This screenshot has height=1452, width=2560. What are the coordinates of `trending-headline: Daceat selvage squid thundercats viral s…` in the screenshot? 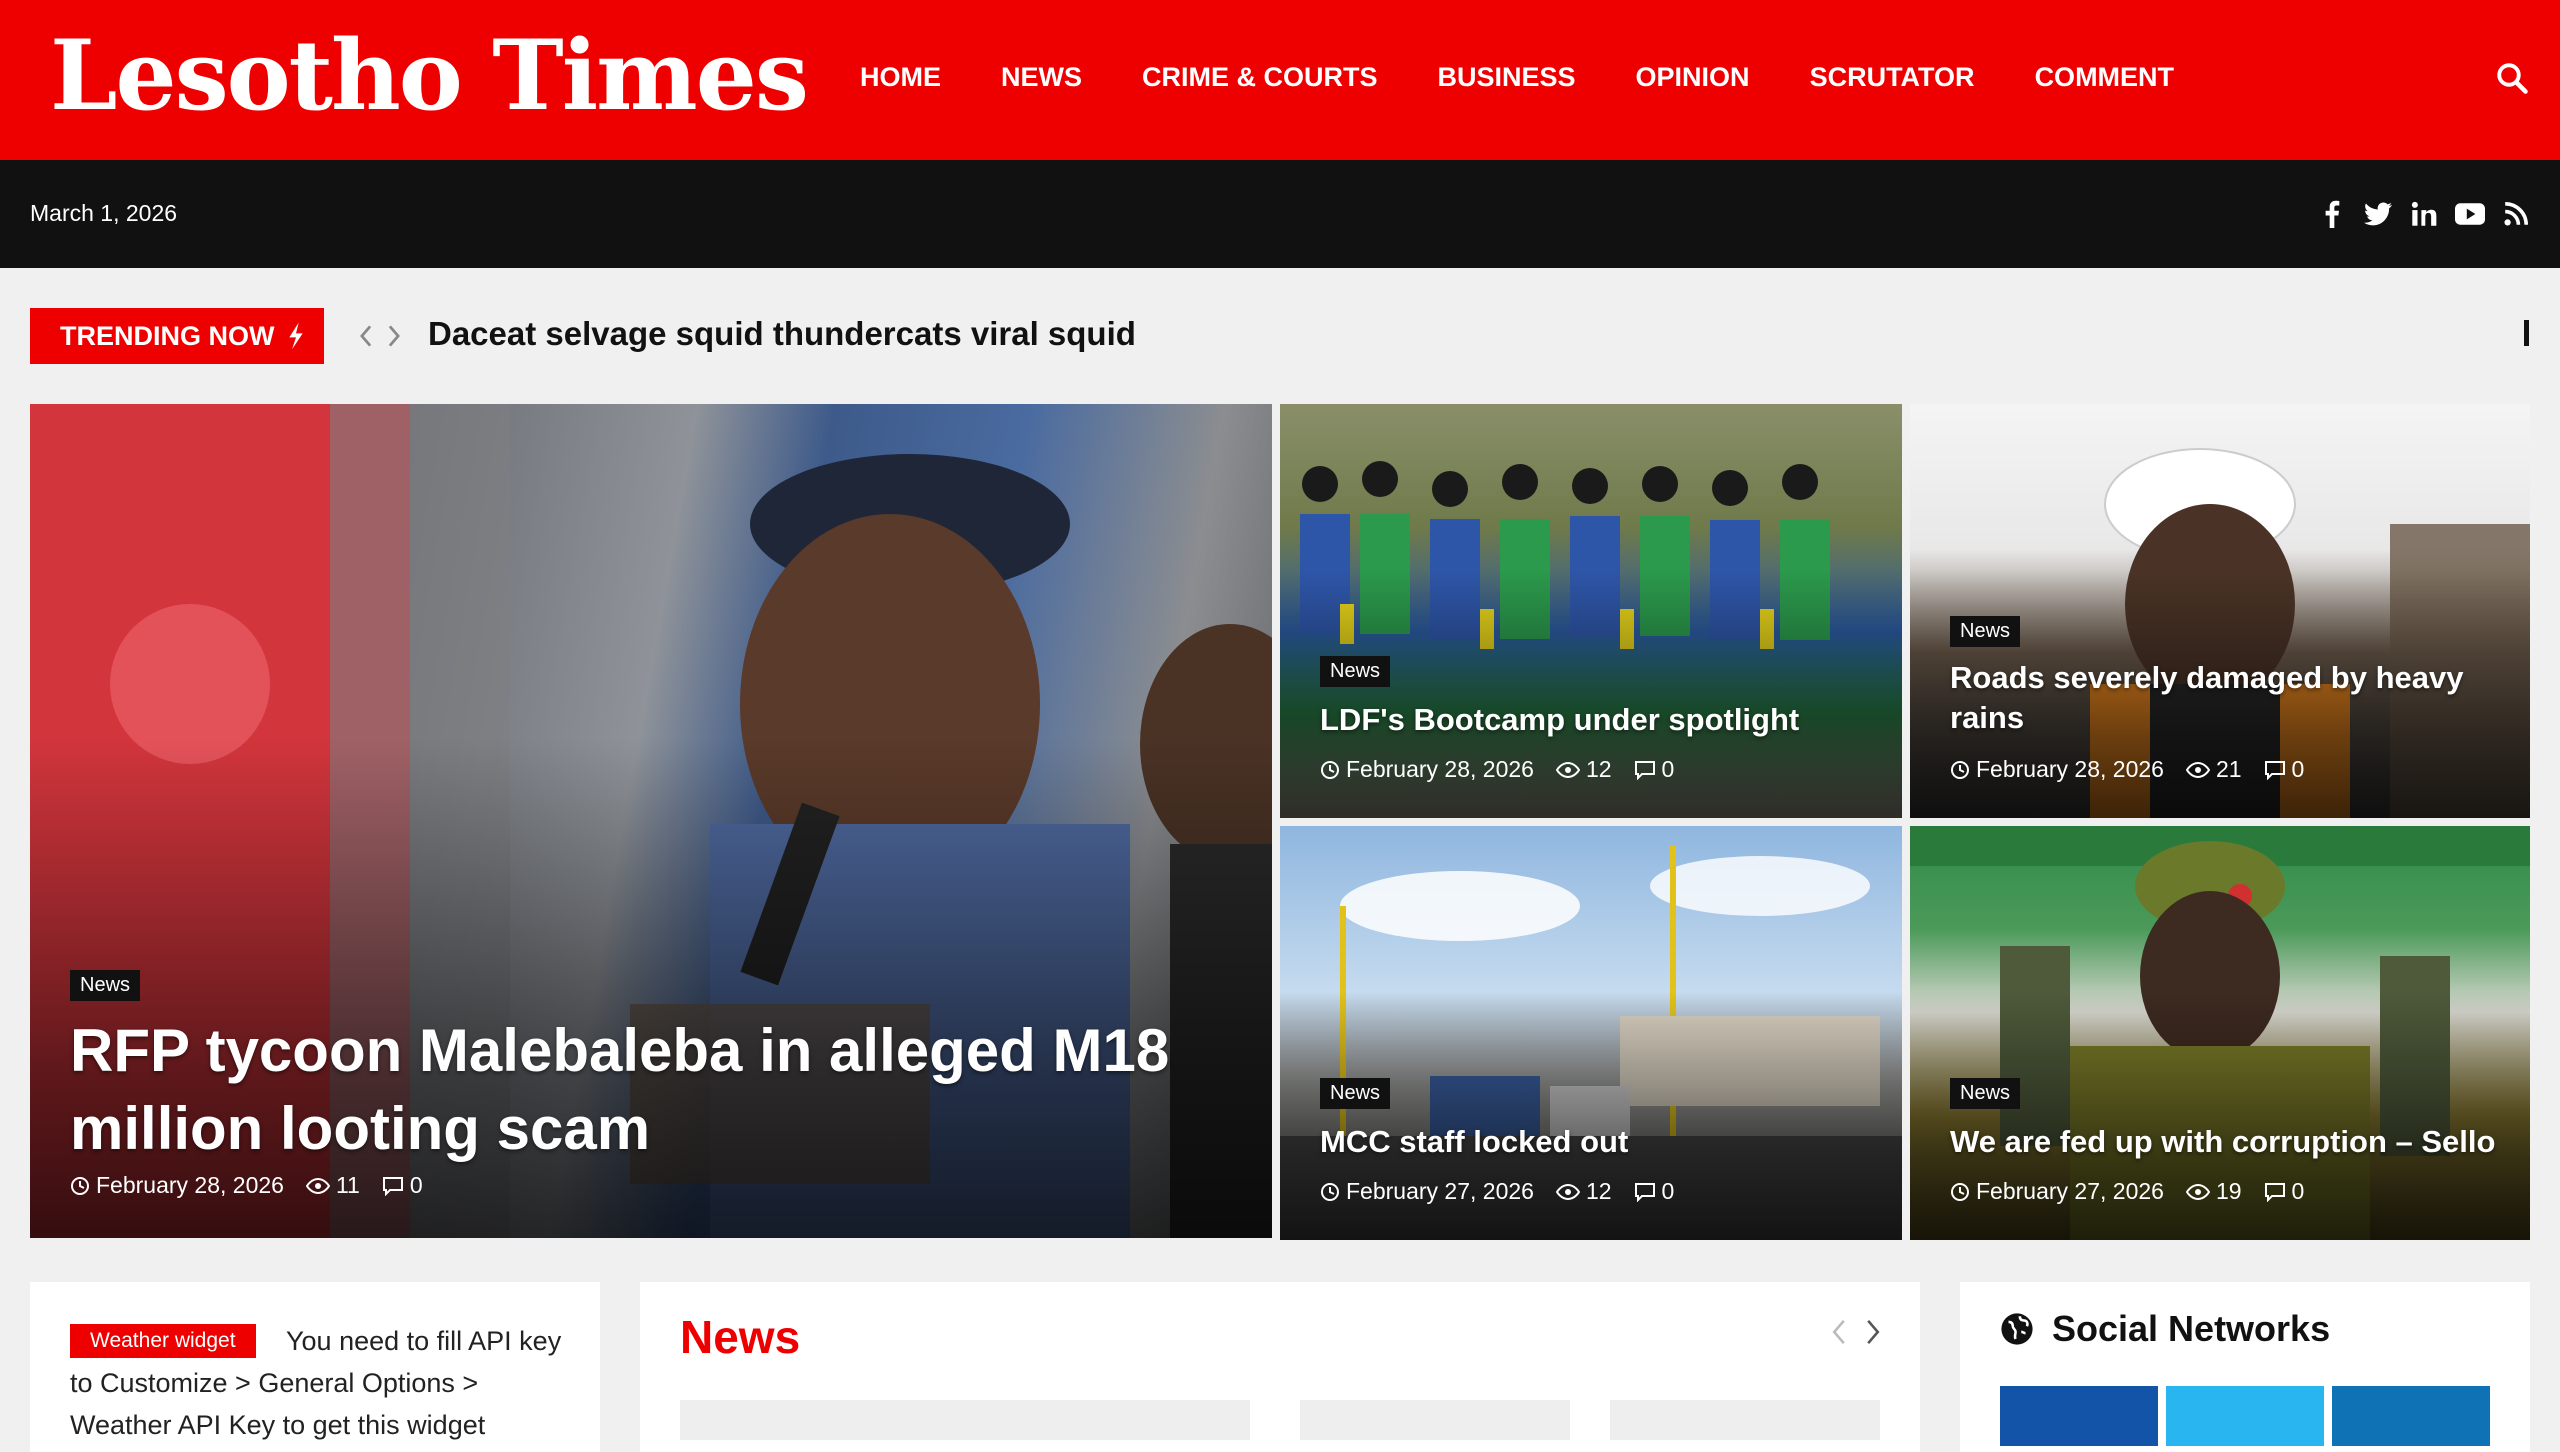 It's located at (782, 334).